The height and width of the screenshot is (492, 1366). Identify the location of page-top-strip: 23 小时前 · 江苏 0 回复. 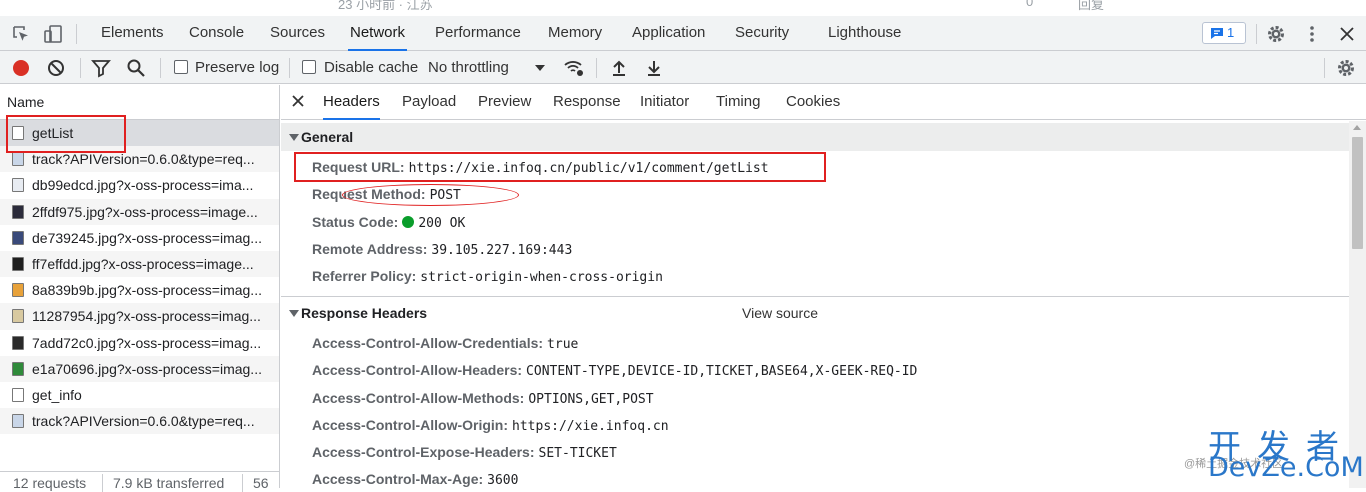
(683, 8).